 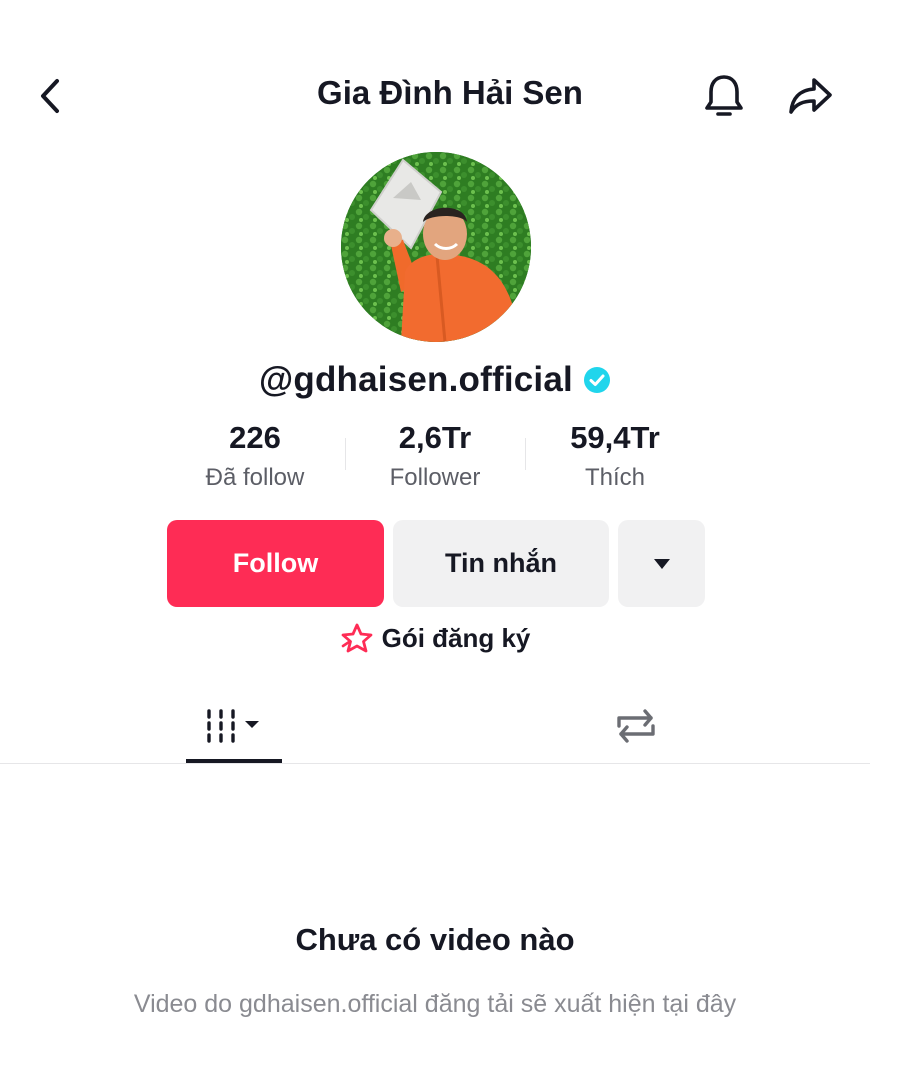 I want to click on follow-button: Follow, so click(x=275, y=563).